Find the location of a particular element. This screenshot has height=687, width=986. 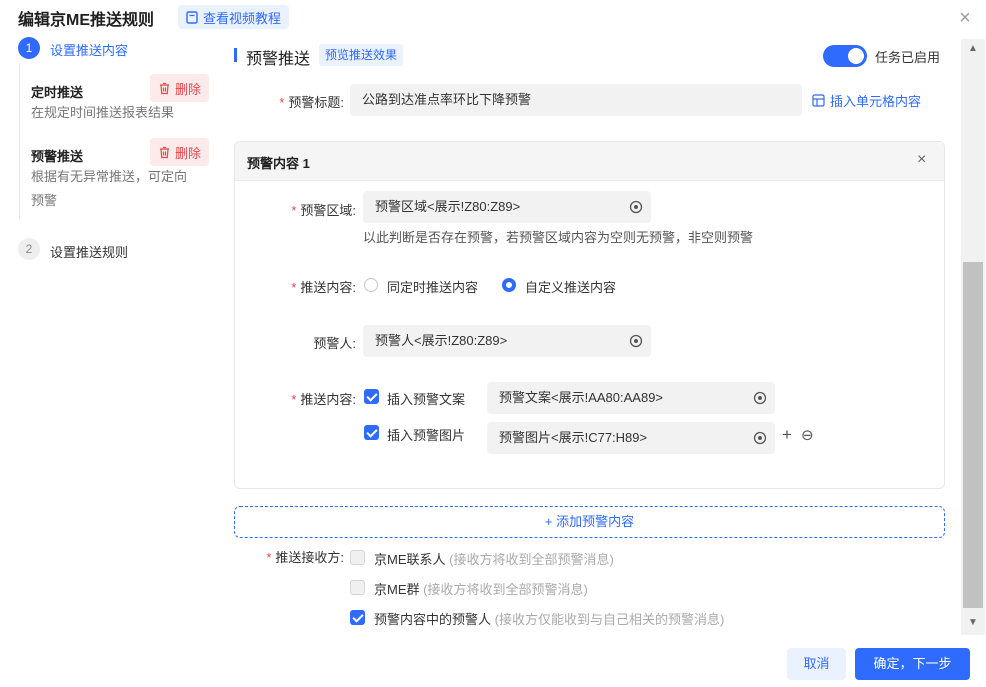

scroll-up-icon: ▲ is located at coordinates (973, 49).